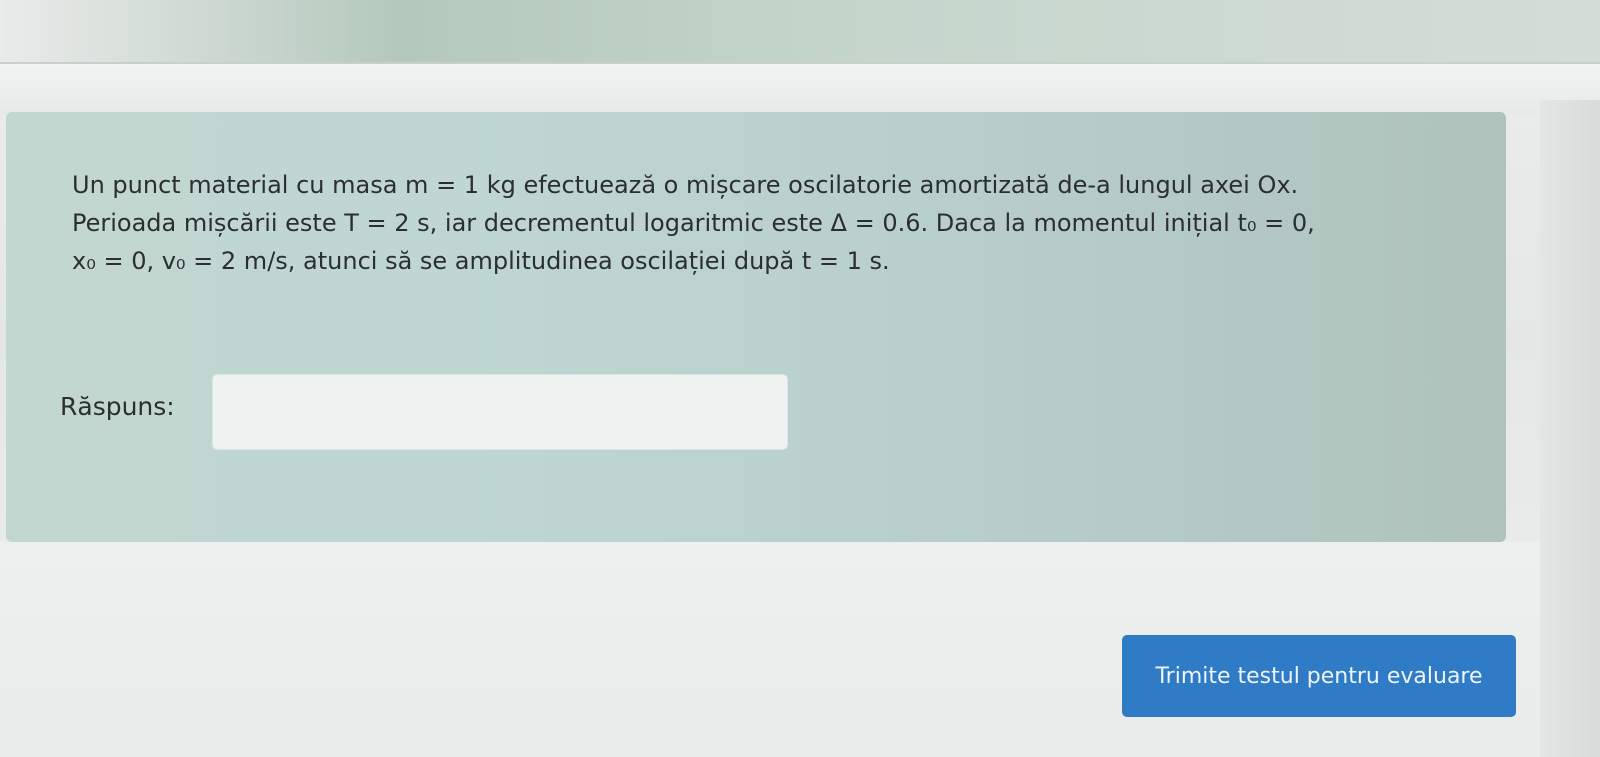 This screenshot has width=1600, height=757. Describe the element at coordinates (1570, 428) in the screenshot. I see `page-right-edge` at that location.